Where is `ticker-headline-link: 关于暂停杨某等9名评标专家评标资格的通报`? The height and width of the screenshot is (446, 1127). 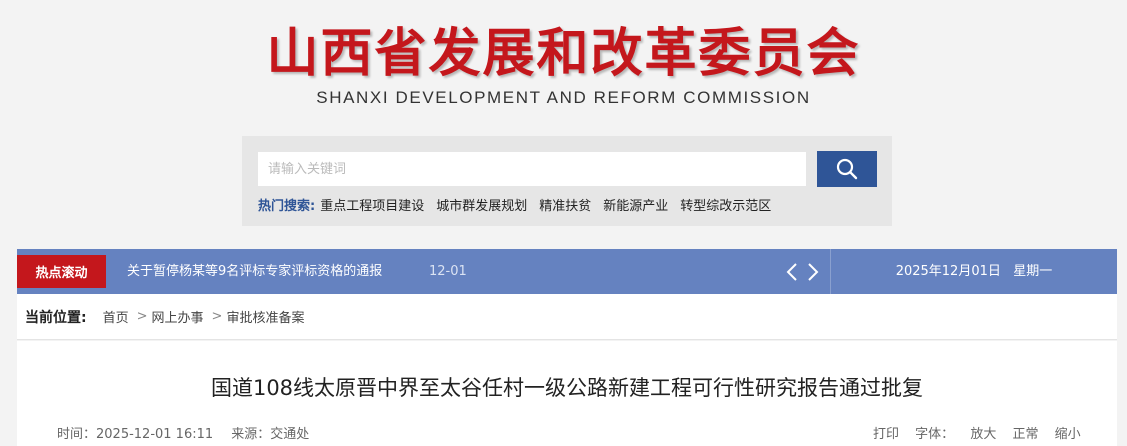 ticker-headline-link: 关于暂停杨某等9名评标专家评标资格的通报 is located at coordinates (254, 271).